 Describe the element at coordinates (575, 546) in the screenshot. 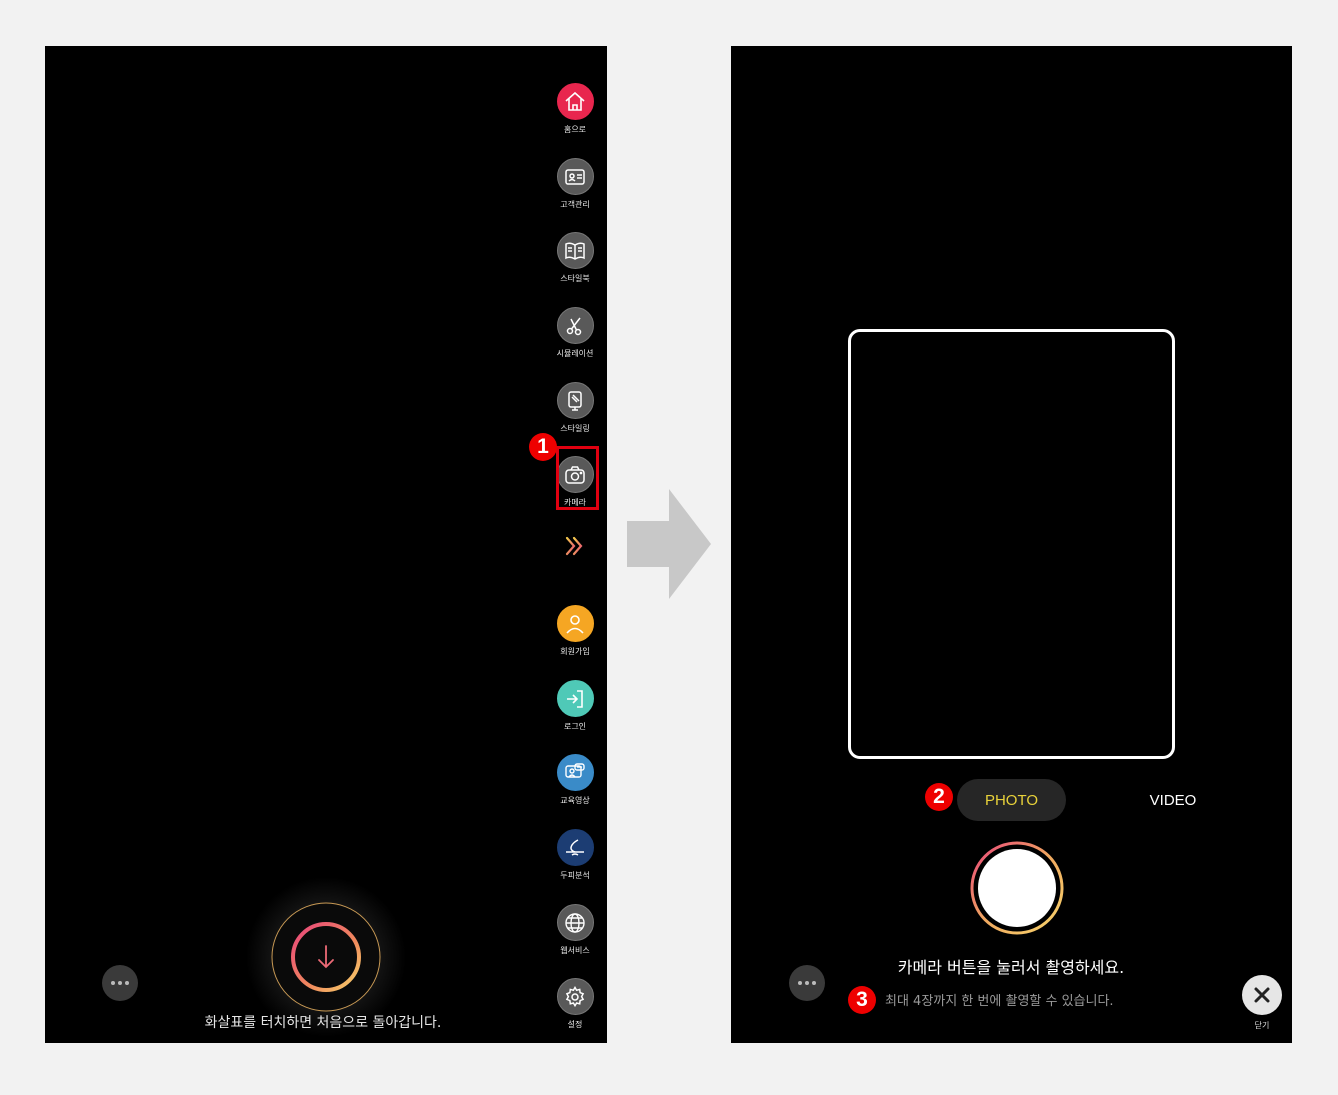

I see `expand-chevron-icon` at that location.